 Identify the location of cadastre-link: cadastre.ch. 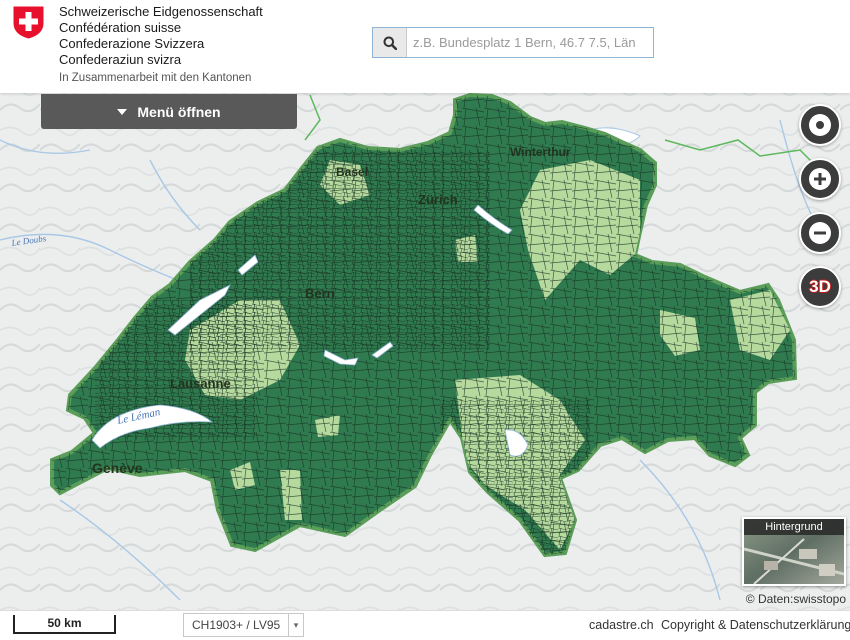
(621, 625).